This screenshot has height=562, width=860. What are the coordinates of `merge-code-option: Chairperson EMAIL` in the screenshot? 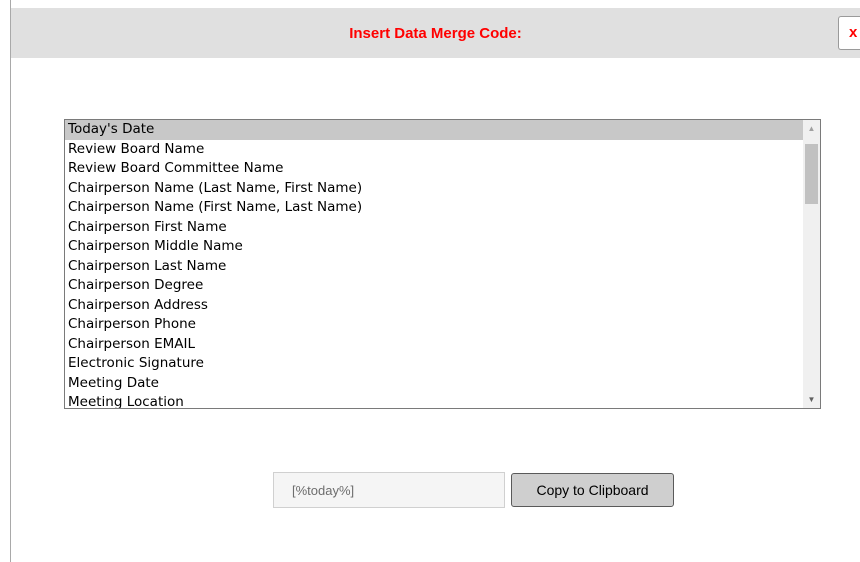 It's located at (434, 345).